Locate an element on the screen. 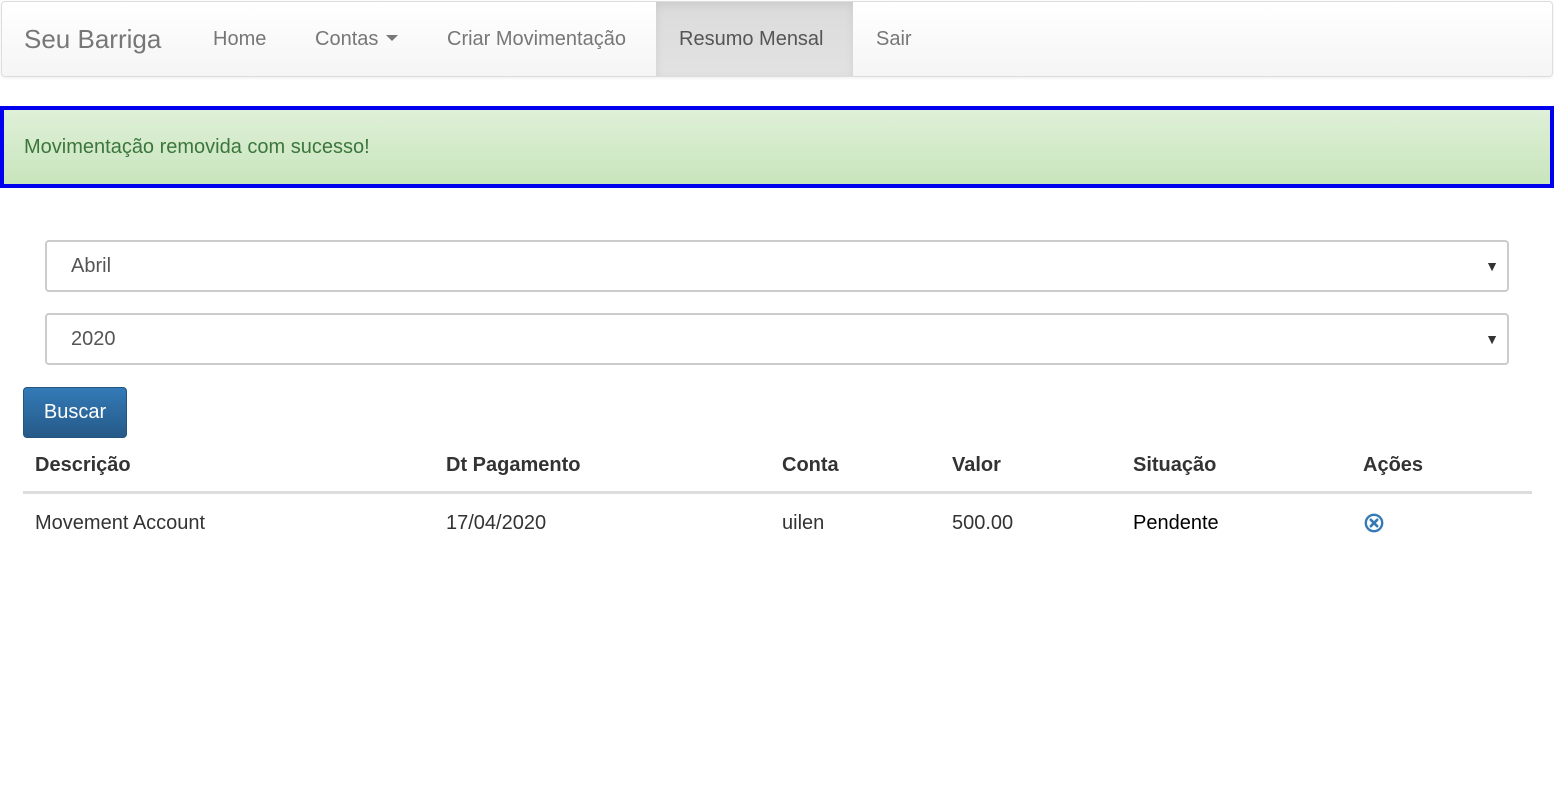 The height and width of the screenshot is (794, 1554). nav-item-resumo-mensal: Resumo Mensal is located at coordinates (754, 39).